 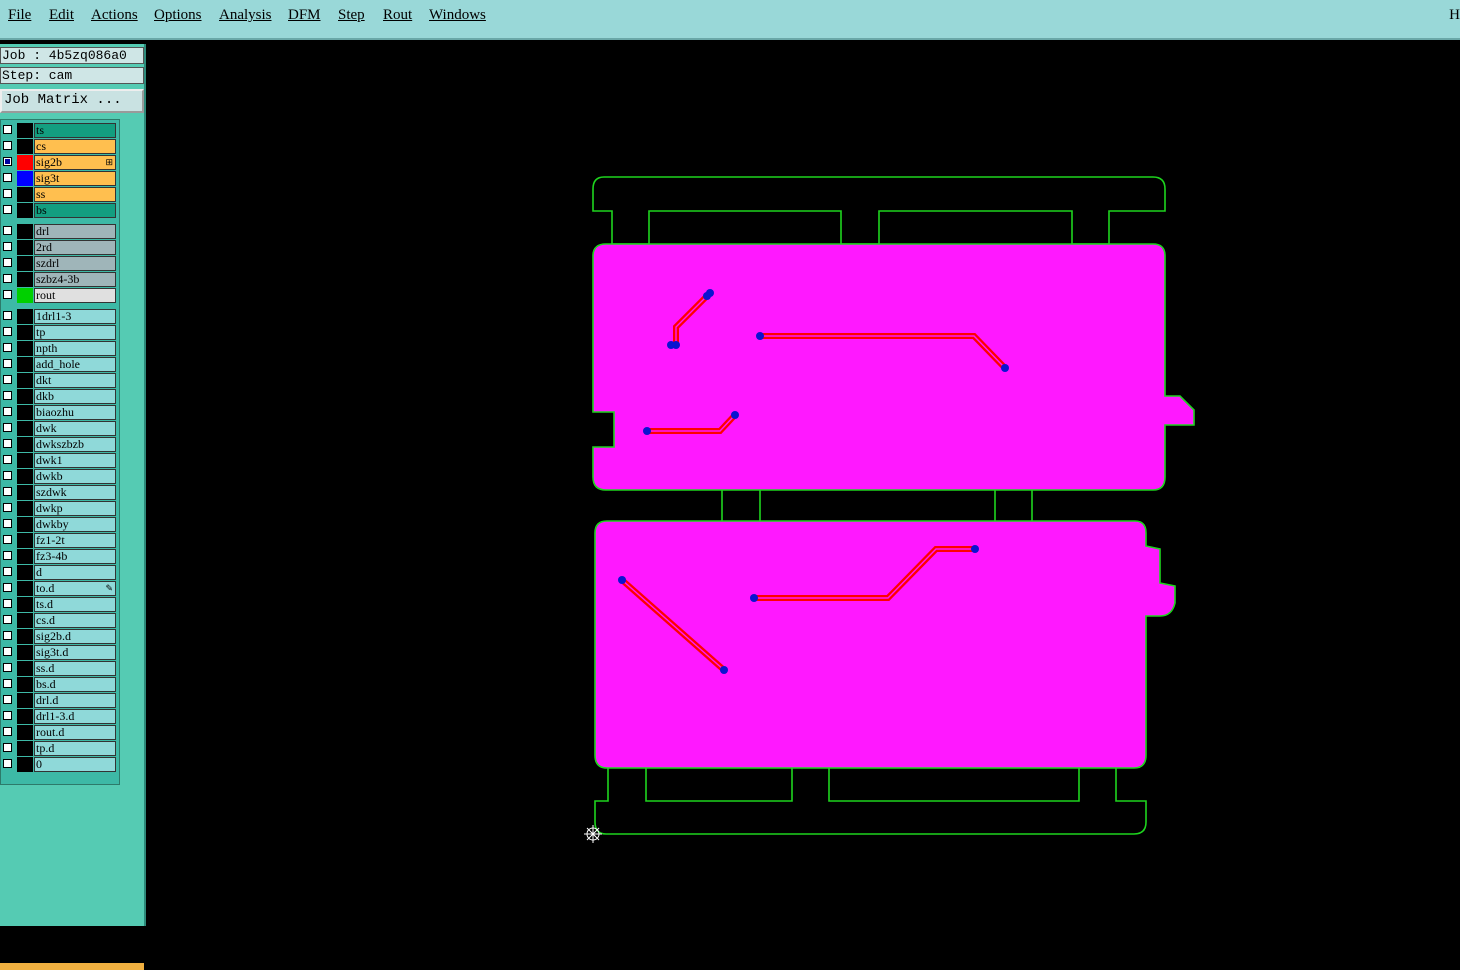 What do you see at coordinates (59, 540) in the screenshot?
I see `layer-row-fz1-2t: fz1-2t` at bounding box center [59, 540].